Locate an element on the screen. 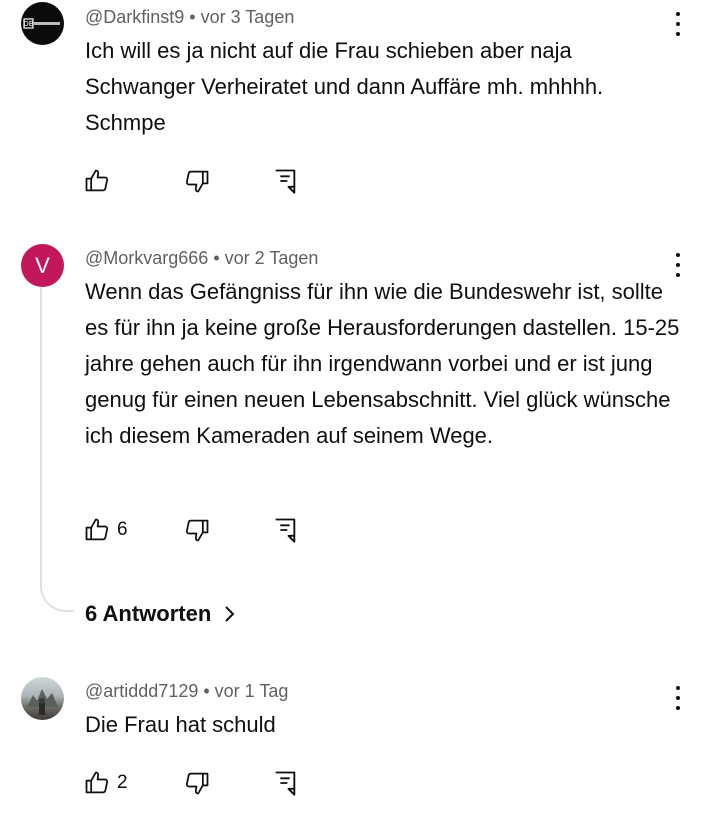 The height and width of the screenshot is (835, 720). comment-actions: 2 is located at coordinates (203, 783).